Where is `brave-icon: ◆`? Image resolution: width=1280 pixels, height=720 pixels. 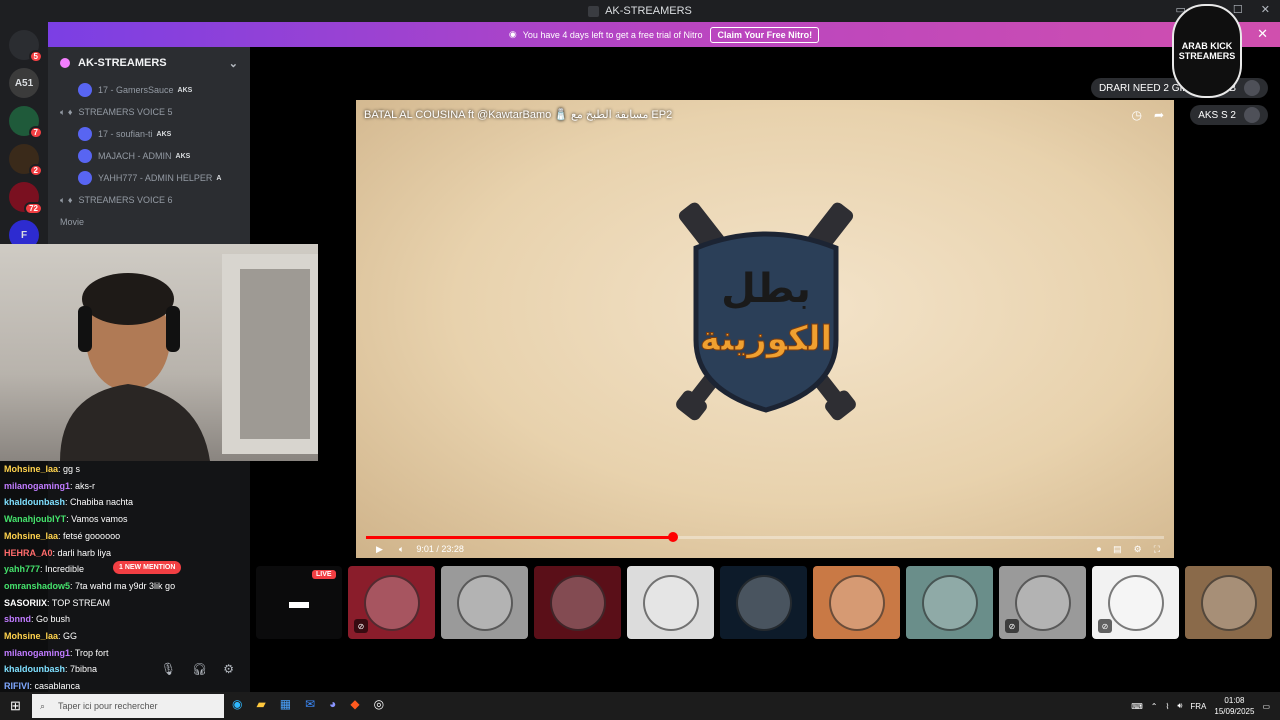
brave-icon: ◆ is located at coordinates (354, 704).